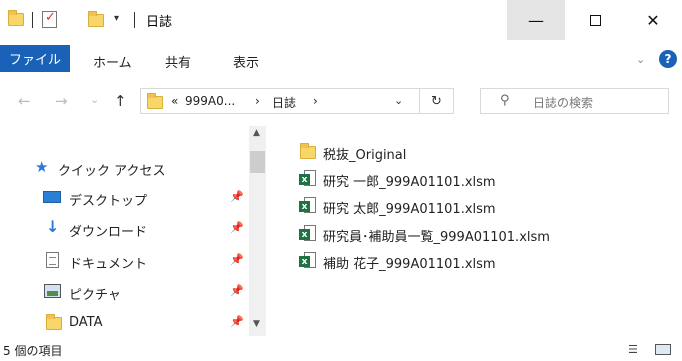 The height and width of the screenshot is (361, 682). Describe the element at coordinates (257, 231) in the screenshot. I see `navigation-pane-scrollbar: ▲ ▼` at that location.